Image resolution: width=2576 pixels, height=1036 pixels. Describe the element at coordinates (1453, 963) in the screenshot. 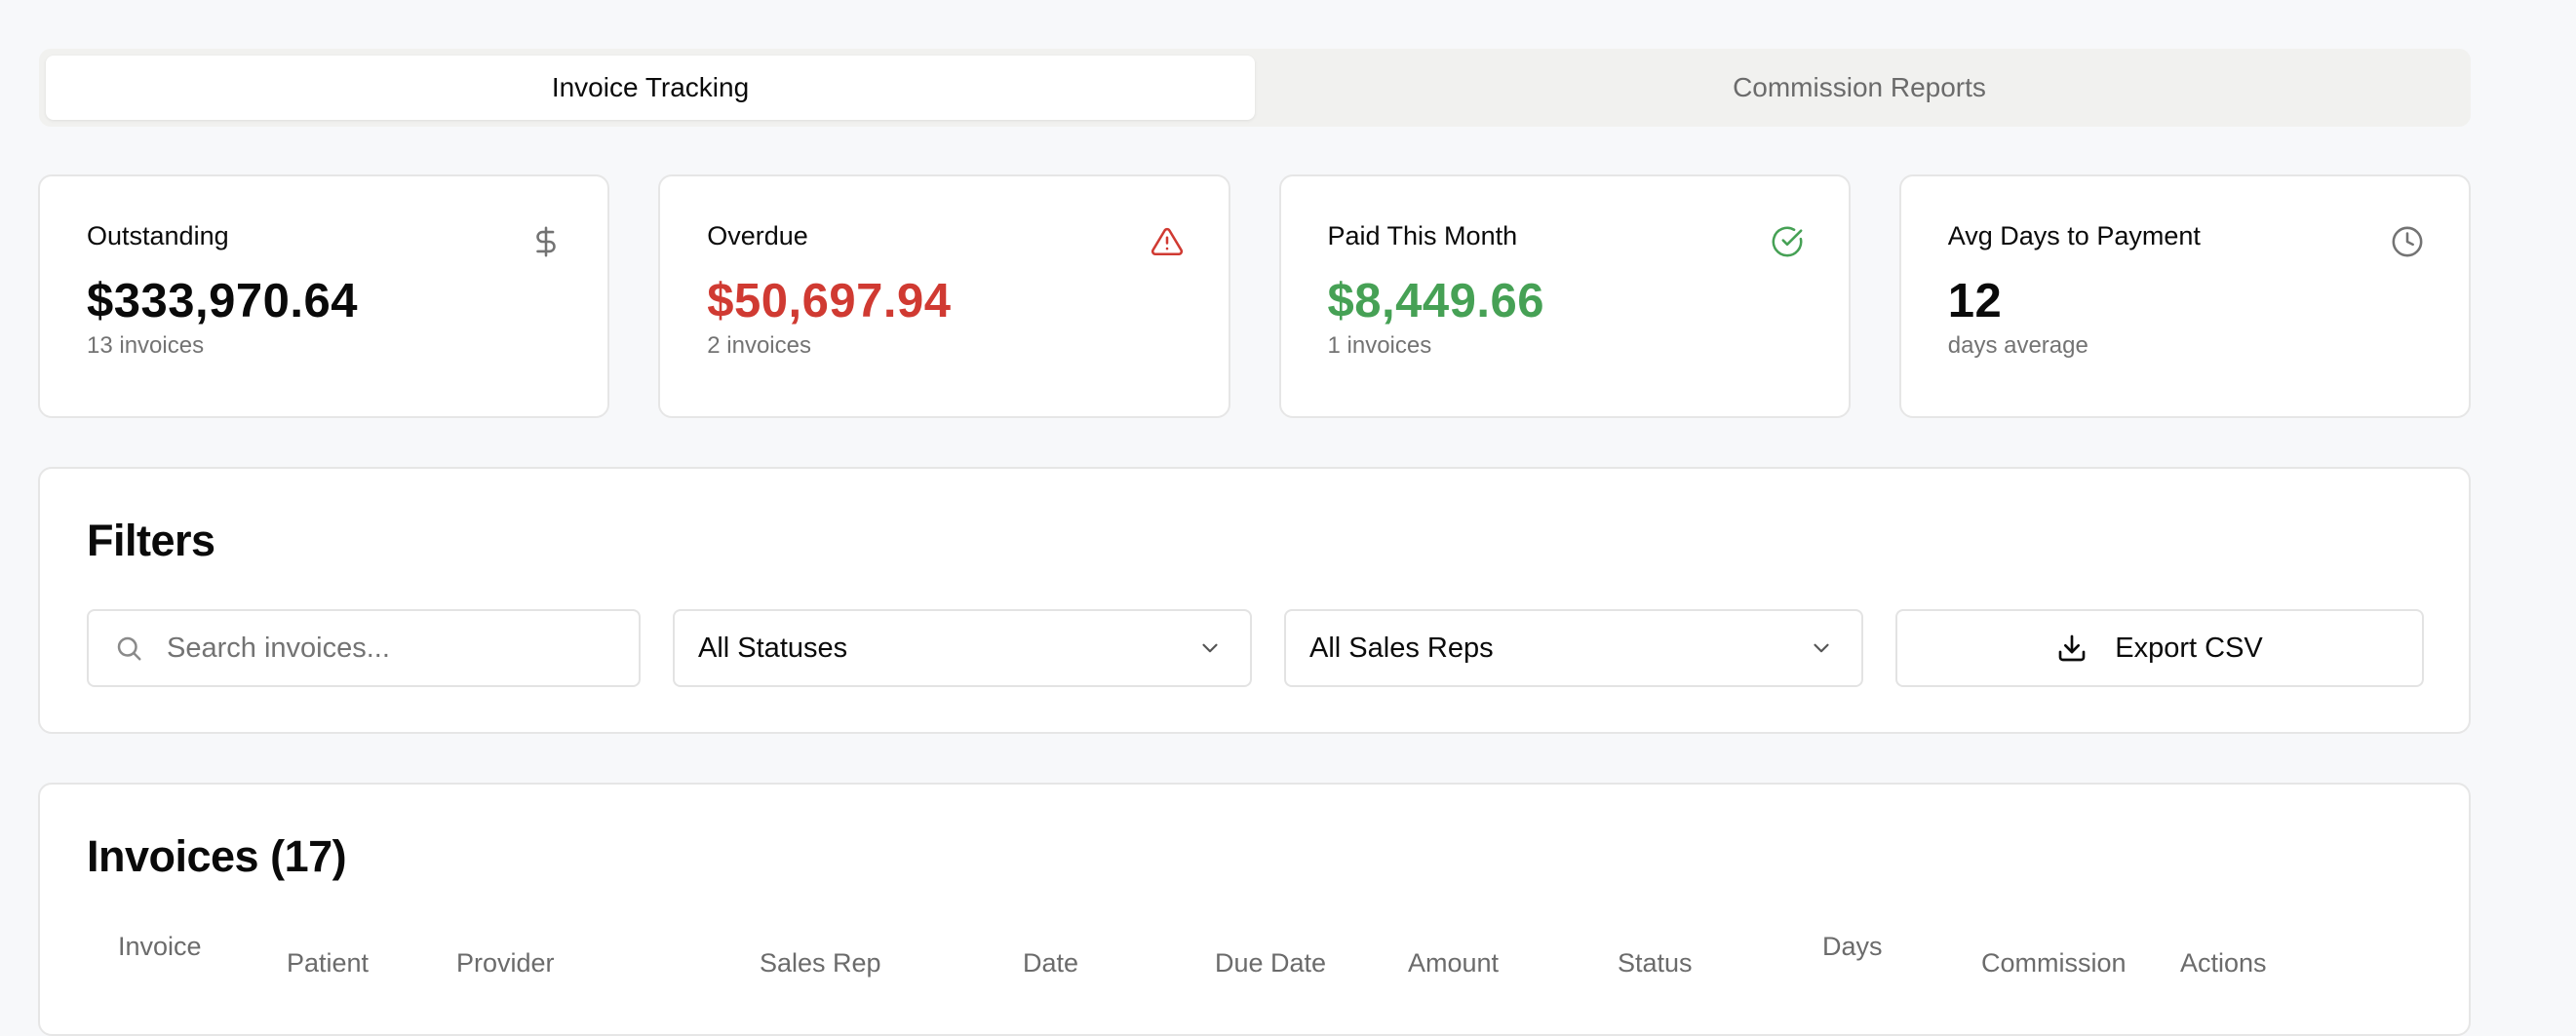

I see `column-header-amount: Amount` at that location.